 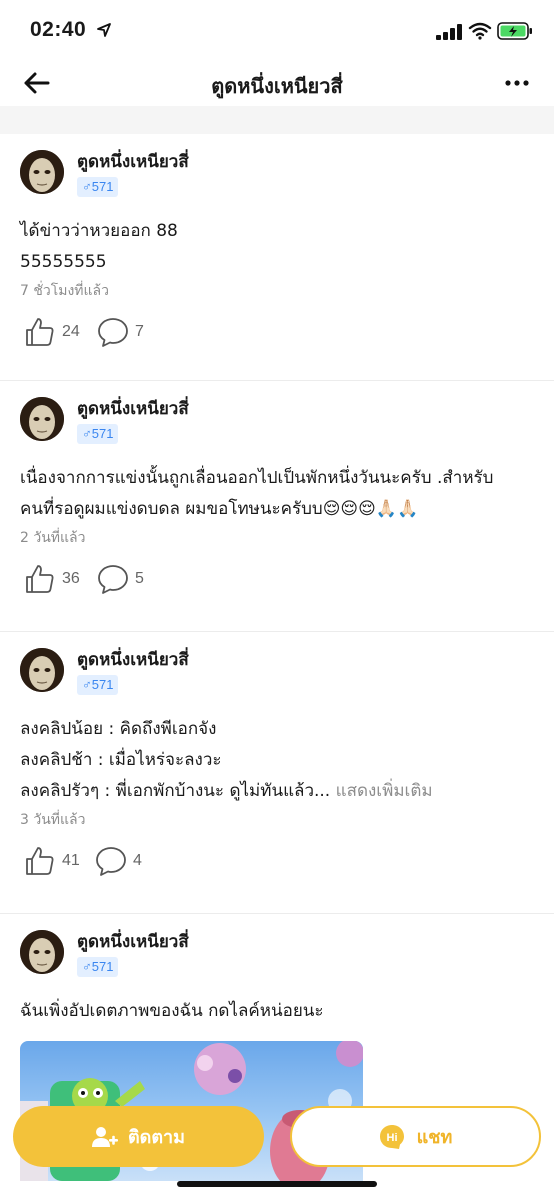 I want to click on follow-label: ติดตาม, so click(x=156, y=1137).